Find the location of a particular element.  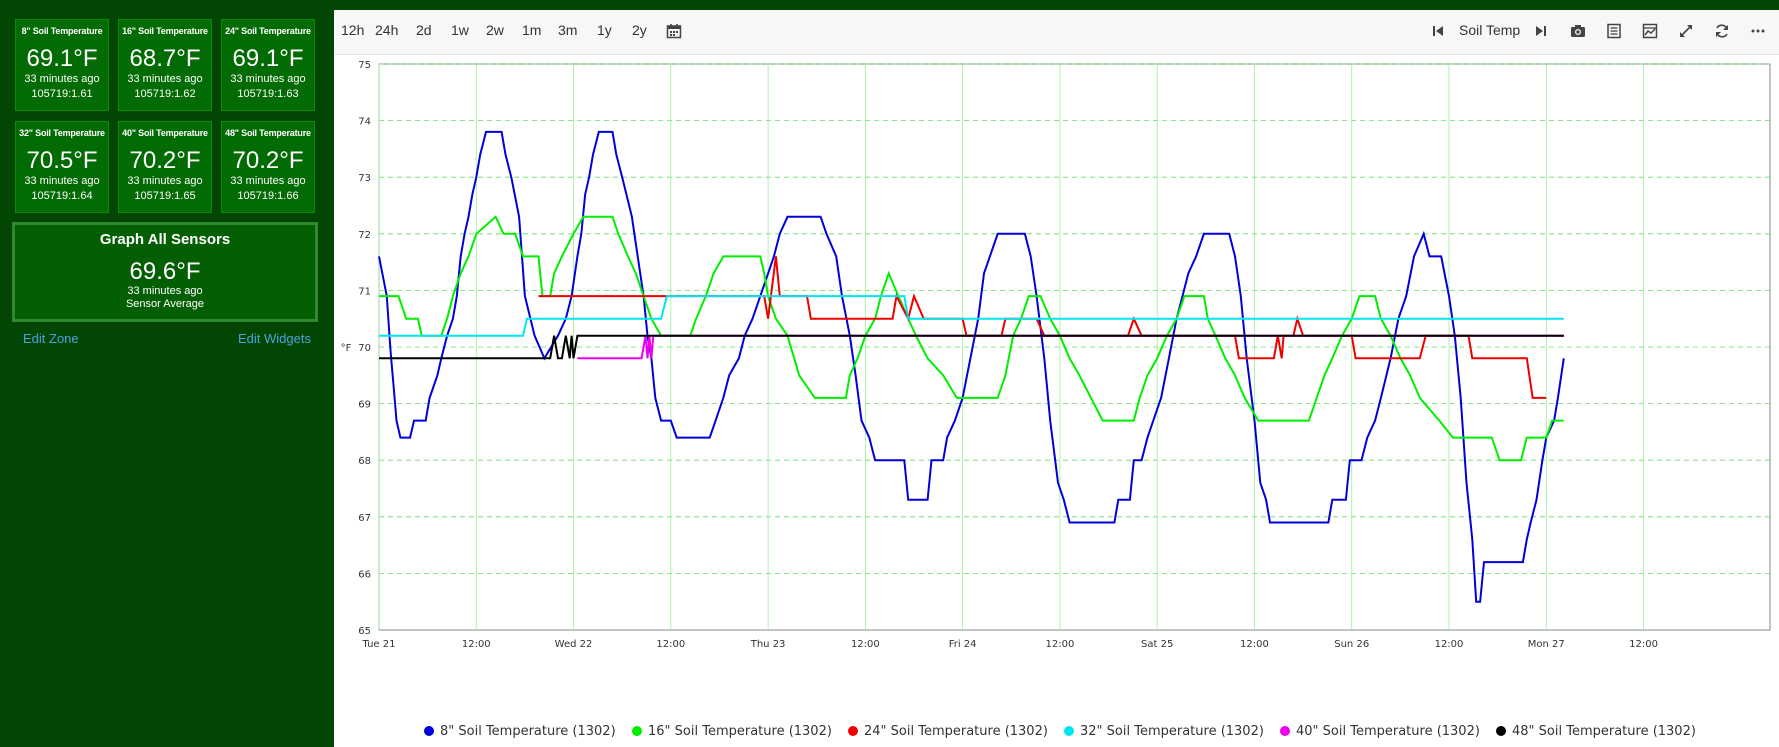

legend-item: 48" Soil Temperature (1302) is located at coordinates (1596, 731).